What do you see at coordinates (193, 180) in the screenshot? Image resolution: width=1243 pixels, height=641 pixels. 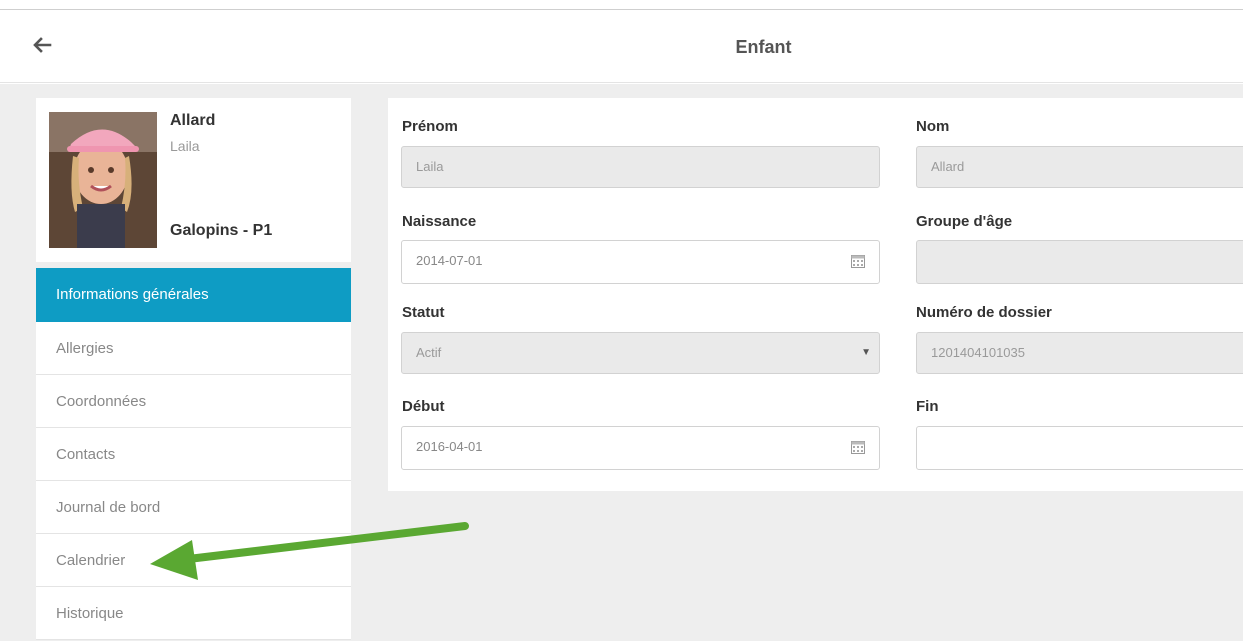 I see `child-profile-card: Allard Laila Galopins - P1` at bounding box center [193, 180].